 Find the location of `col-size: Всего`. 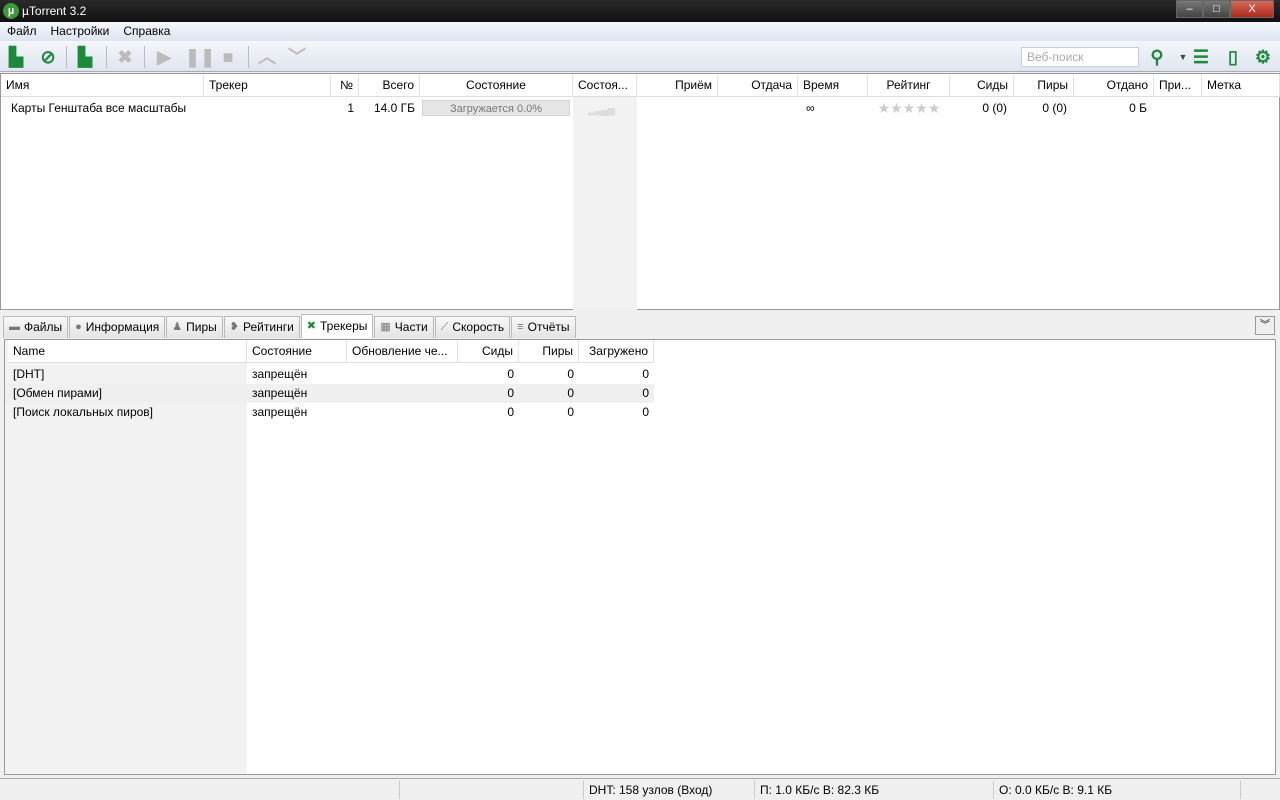

col-size: Всего is located at coordinates (389, 85).